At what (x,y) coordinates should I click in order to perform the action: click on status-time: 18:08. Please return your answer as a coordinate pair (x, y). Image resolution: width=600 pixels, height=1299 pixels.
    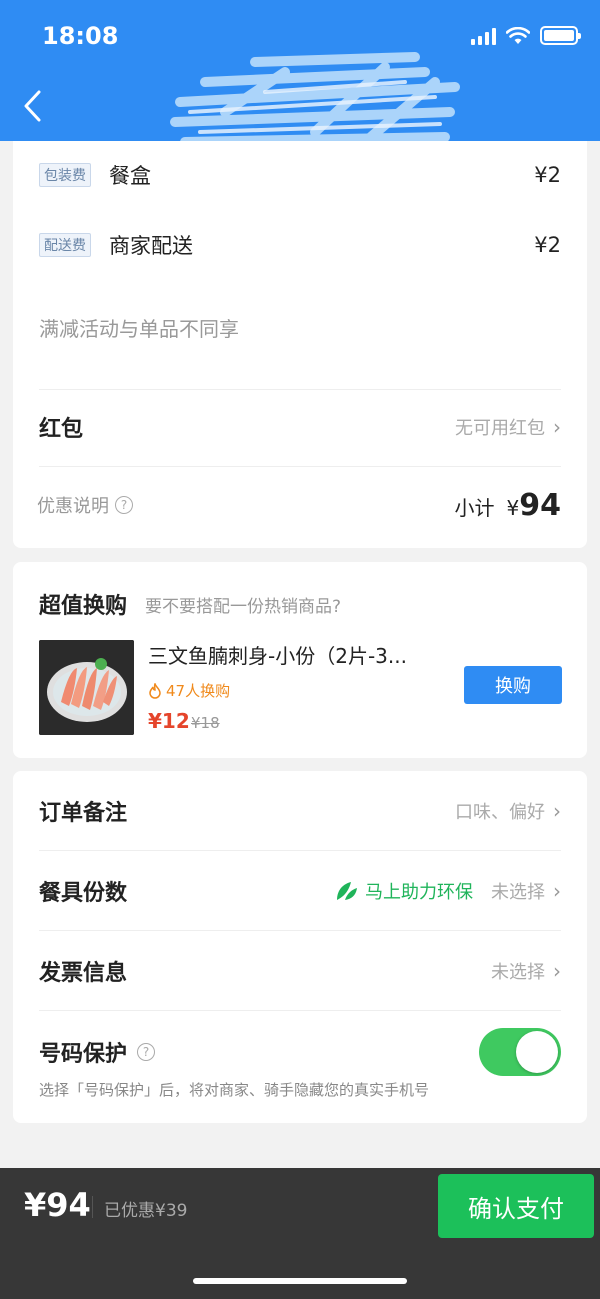
    Looking at the image, I should click on (80, 36).